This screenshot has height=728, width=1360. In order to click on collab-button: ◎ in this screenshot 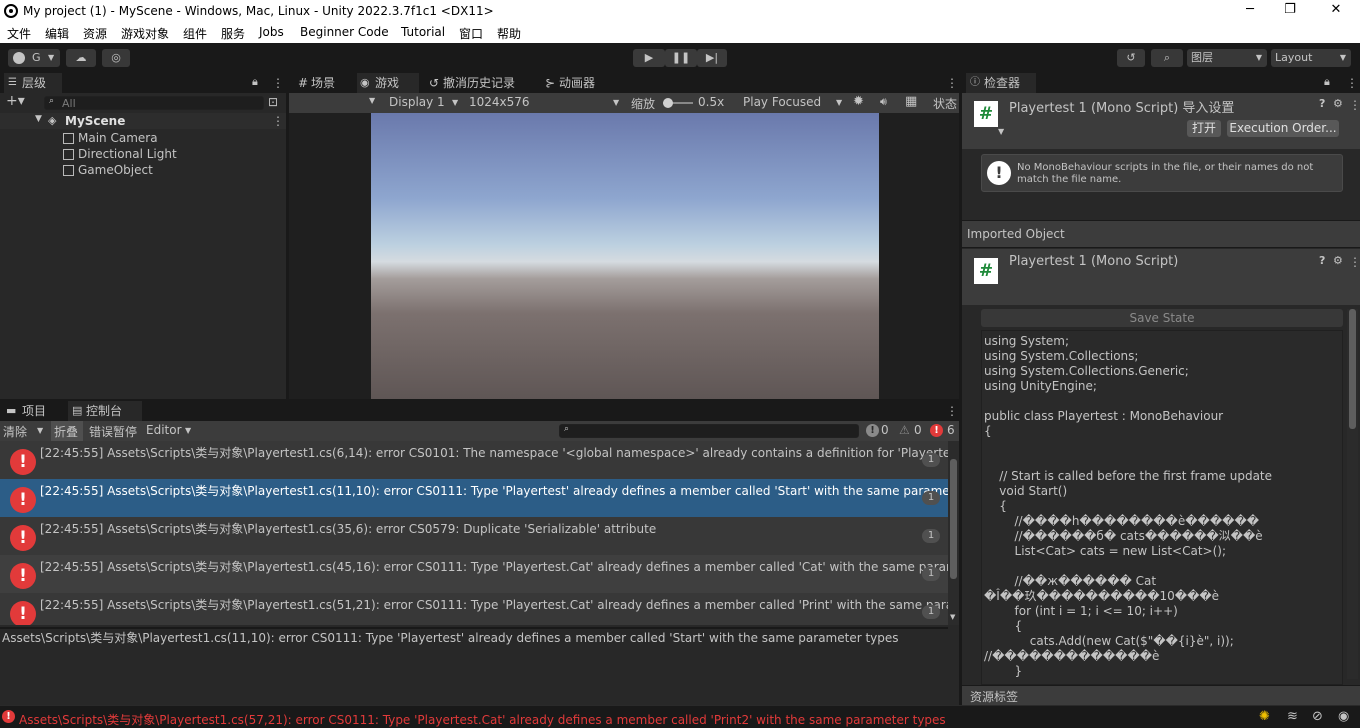, I will do `click(116, 58)`.